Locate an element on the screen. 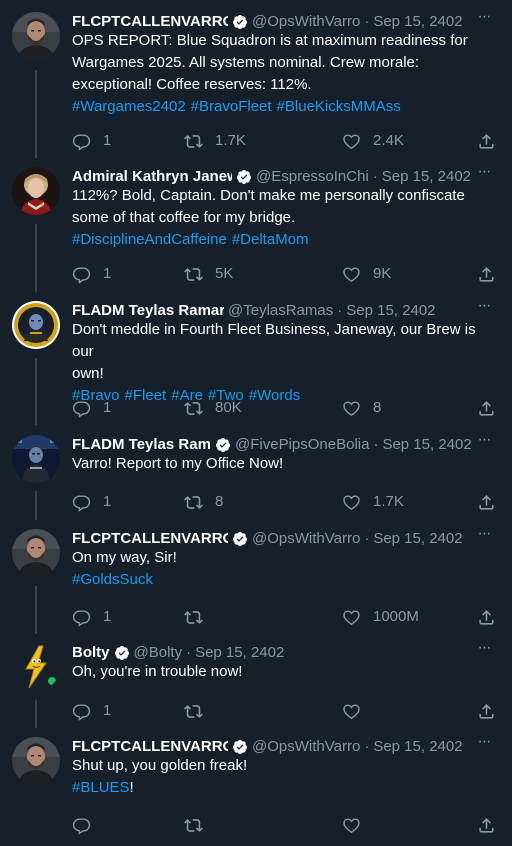 This screenshot has width=512, height=846. bearded-man-avatar is located at coordinates (36, 761).